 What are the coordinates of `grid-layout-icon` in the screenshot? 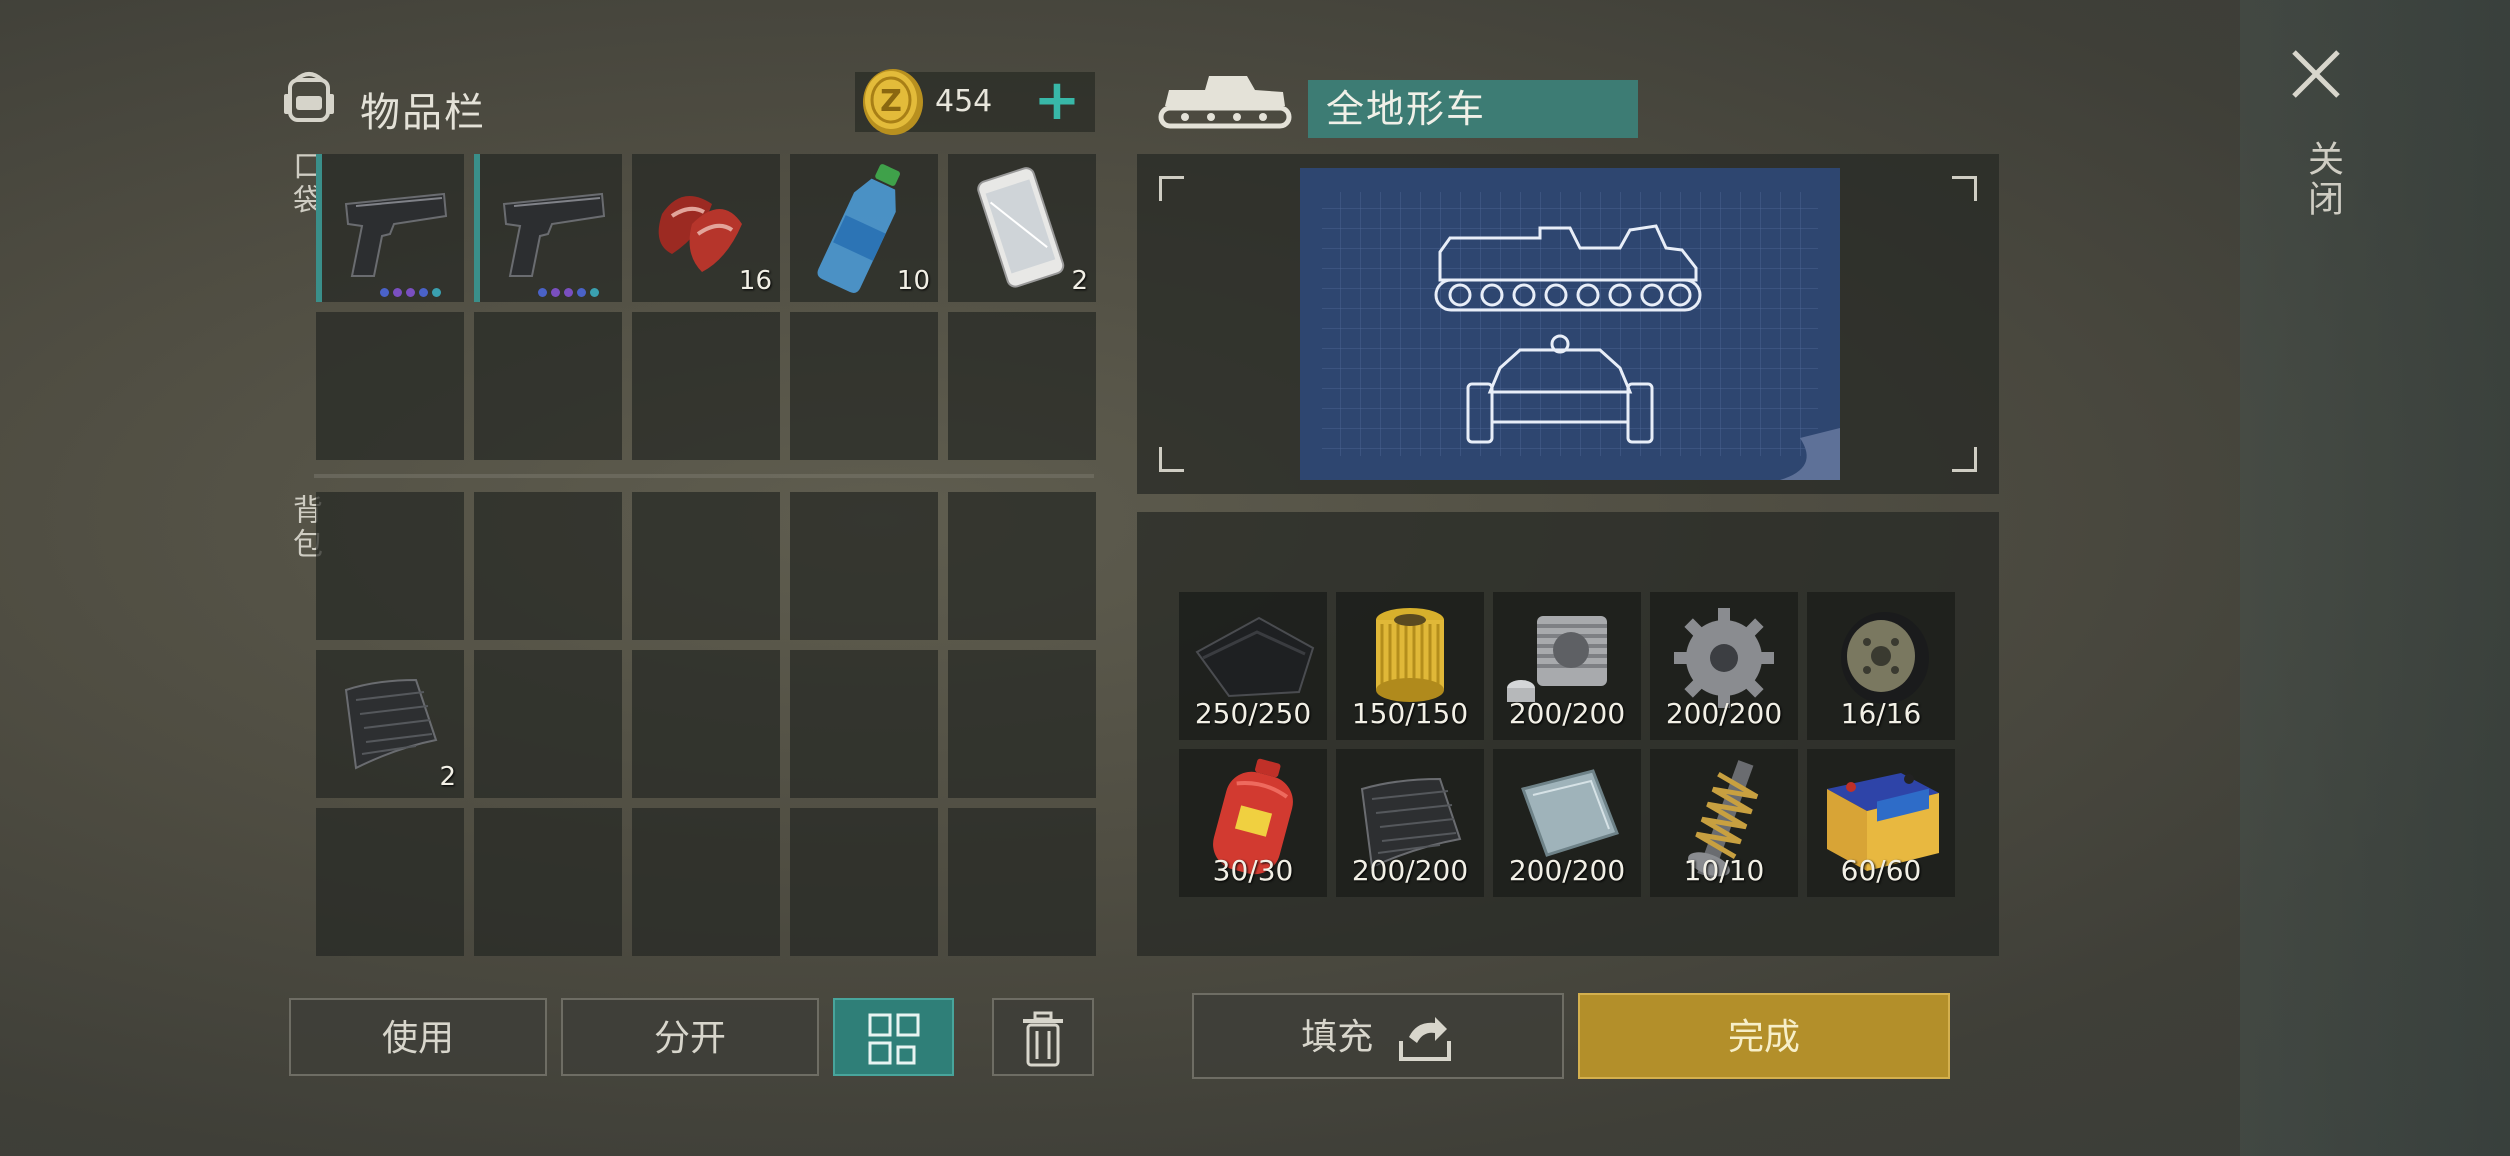 It's located at (893, 1039).